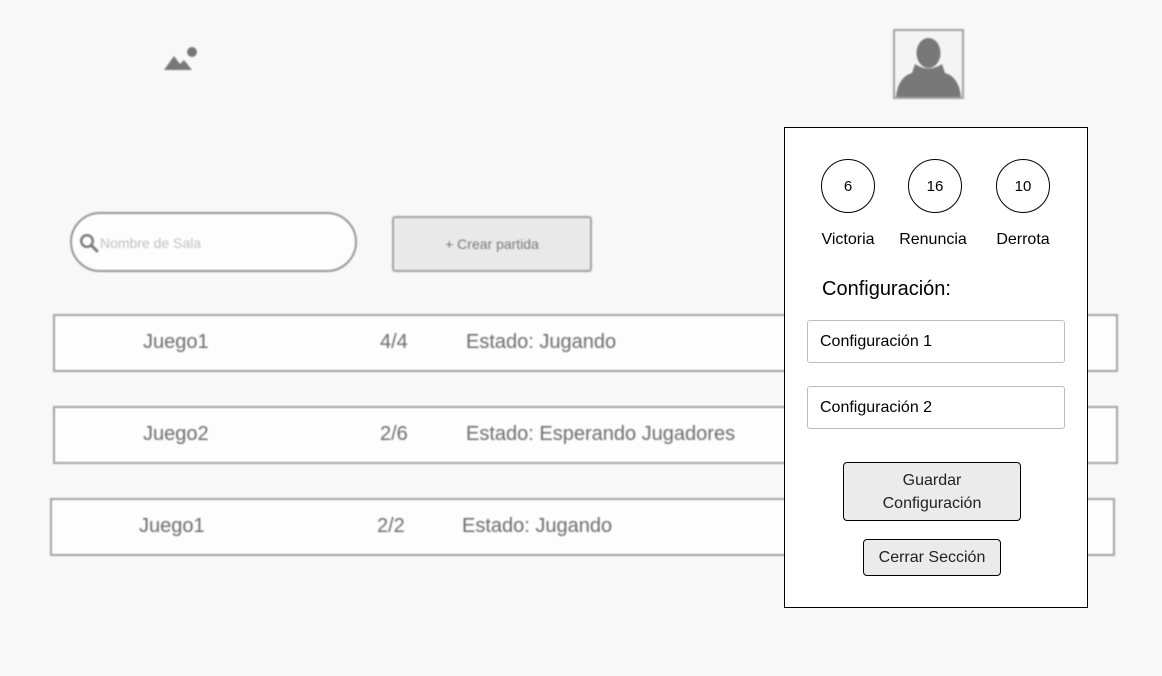  Describe the element at coordinates (1023, 186) in the screenshot. I see `stat-defeats-count: 10` at that location.